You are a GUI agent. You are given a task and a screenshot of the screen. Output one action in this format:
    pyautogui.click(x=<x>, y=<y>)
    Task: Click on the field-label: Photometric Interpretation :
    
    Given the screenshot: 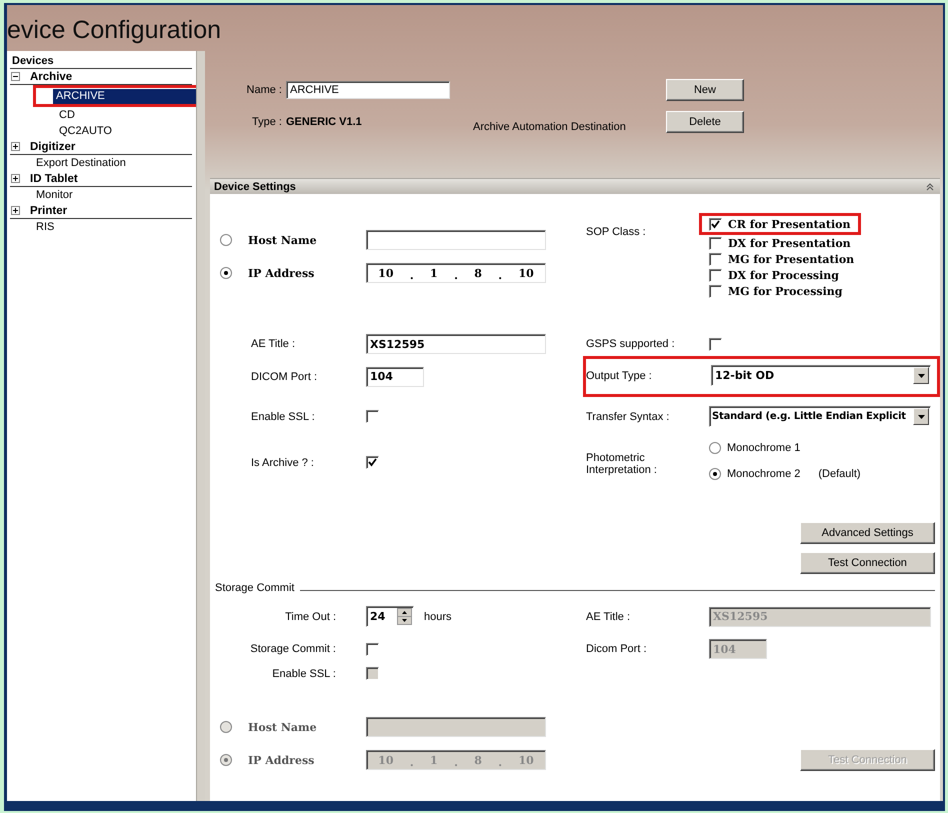 What is the action you would take?
    pyautogui.click(x=622, y=464)
    